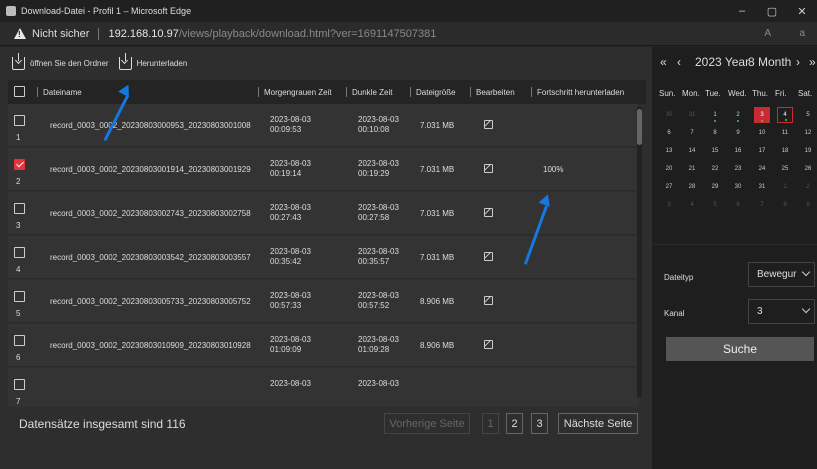 This screenshot has height=469, width=817. I want to click on restore-button: ▢, so click(772, 11).